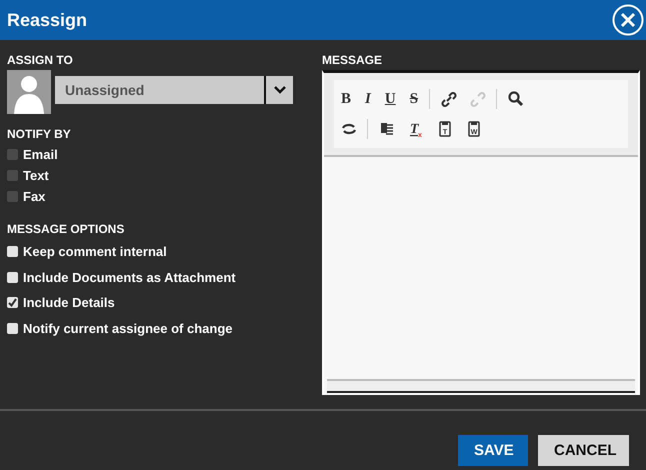 Image resolution: width=646 pixels, height=470 pixels. What do you see at coordinates (628, 20) in the screenshot?
I see `close-icon` at bounding box center [628, 20].